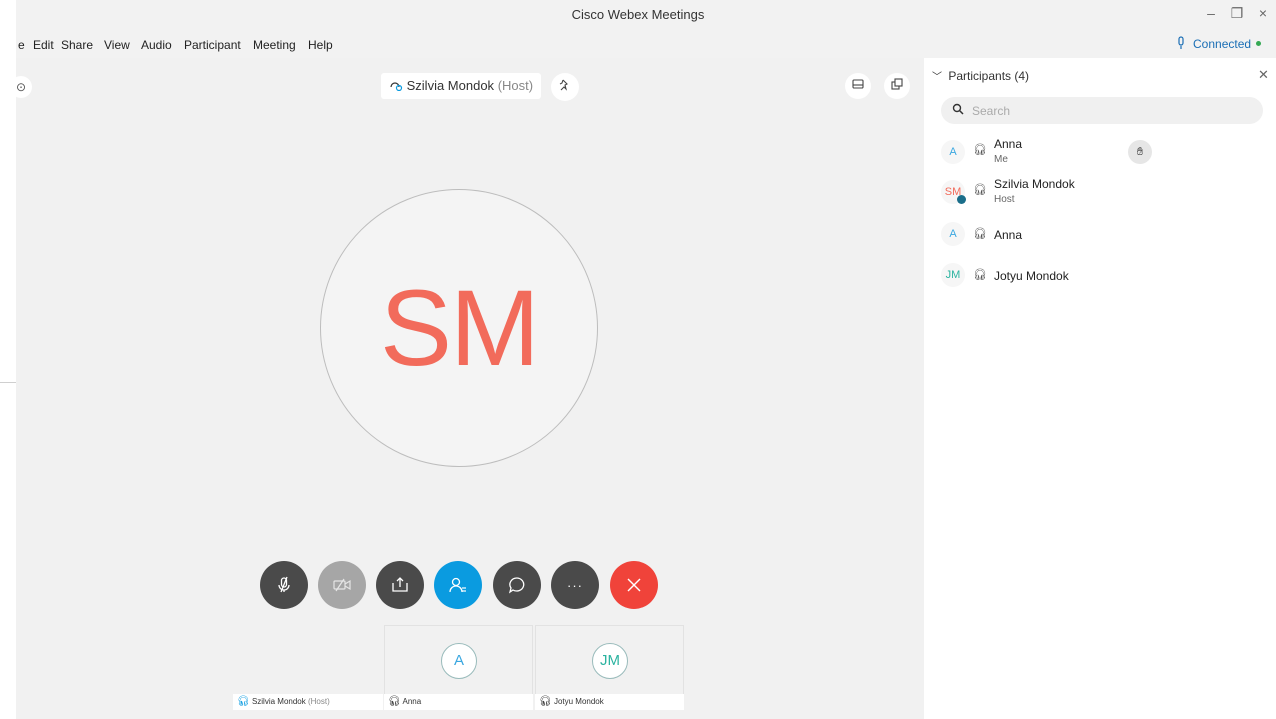 The height and width of the screenshot is (719, 1276). I want to click on close-panel-icon: ✕, so click(1263, 75).